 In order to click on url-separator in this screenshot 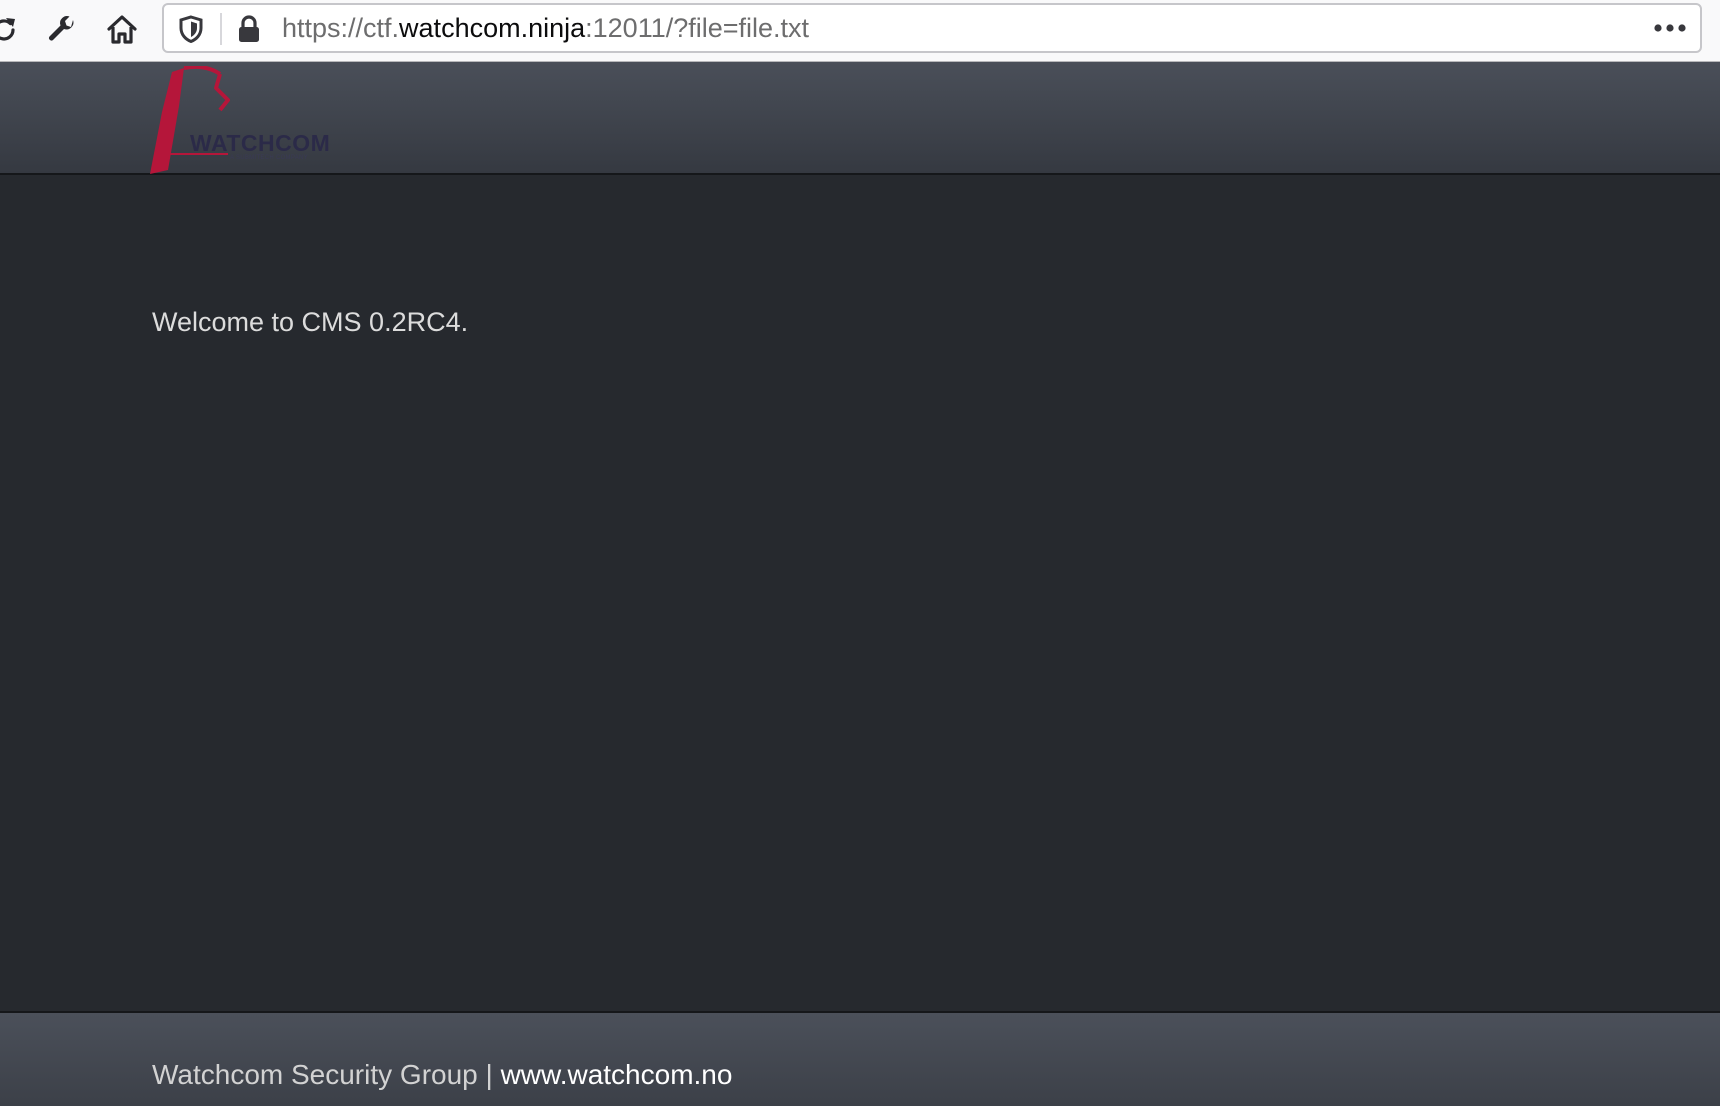, I will do `click(221, 29)`.